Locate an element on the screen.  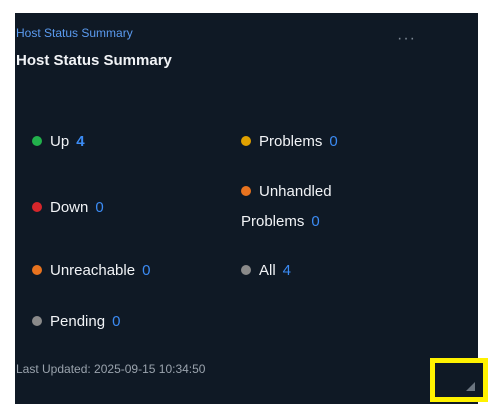
stat-up-label: Up is located at coordinates (60, 141).